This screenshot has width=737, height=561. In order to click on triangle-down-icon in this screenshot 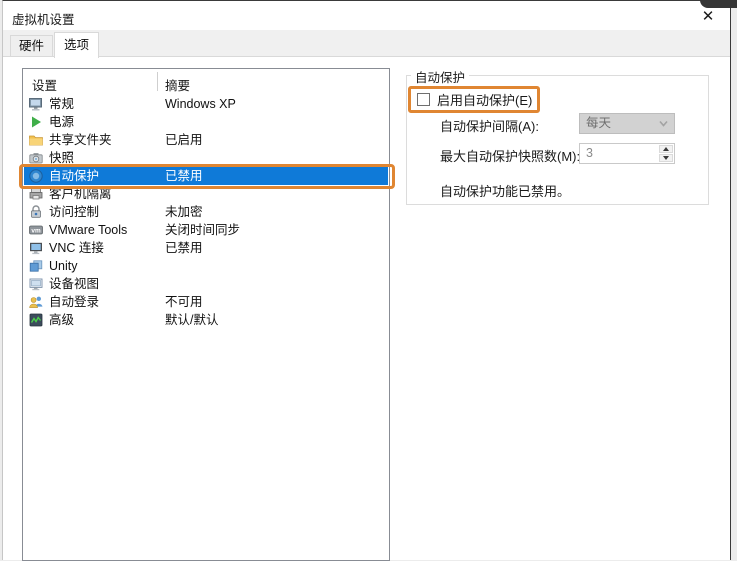, I will do `click(666, 158)`.